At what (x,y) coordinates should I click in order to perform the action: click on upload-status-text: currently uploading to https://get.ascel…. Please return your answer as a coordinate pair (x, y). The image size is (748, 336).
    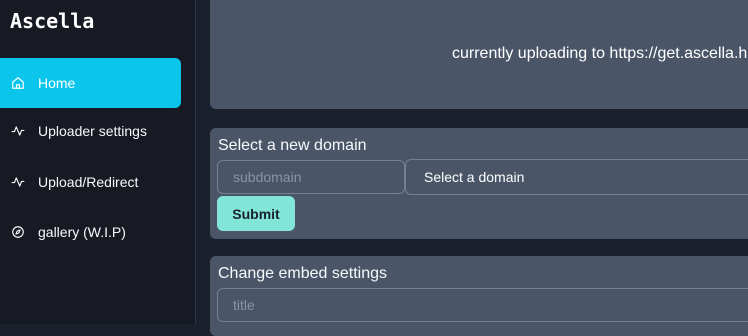
    Looking at the image, I should click on (600, 53).